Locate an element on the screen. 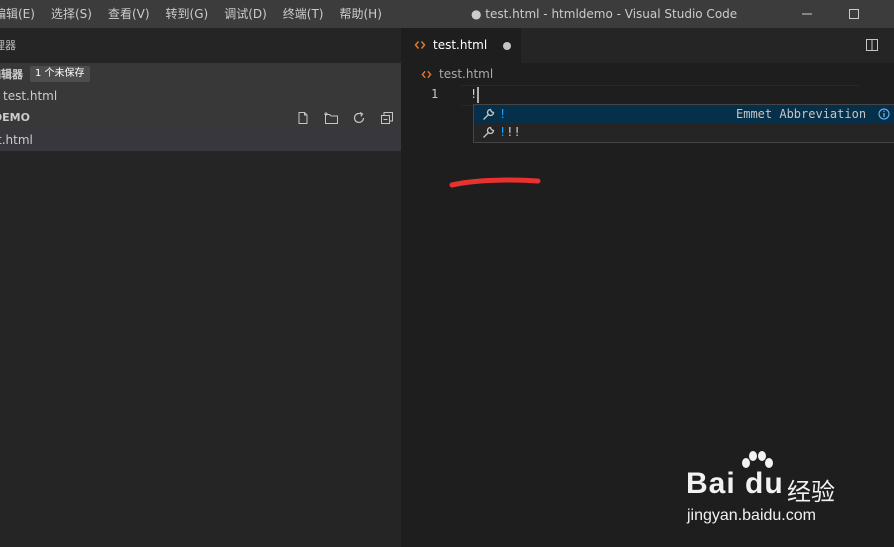 The image size is (894, 547). new-folder-button is located at coordinates (331, 118).